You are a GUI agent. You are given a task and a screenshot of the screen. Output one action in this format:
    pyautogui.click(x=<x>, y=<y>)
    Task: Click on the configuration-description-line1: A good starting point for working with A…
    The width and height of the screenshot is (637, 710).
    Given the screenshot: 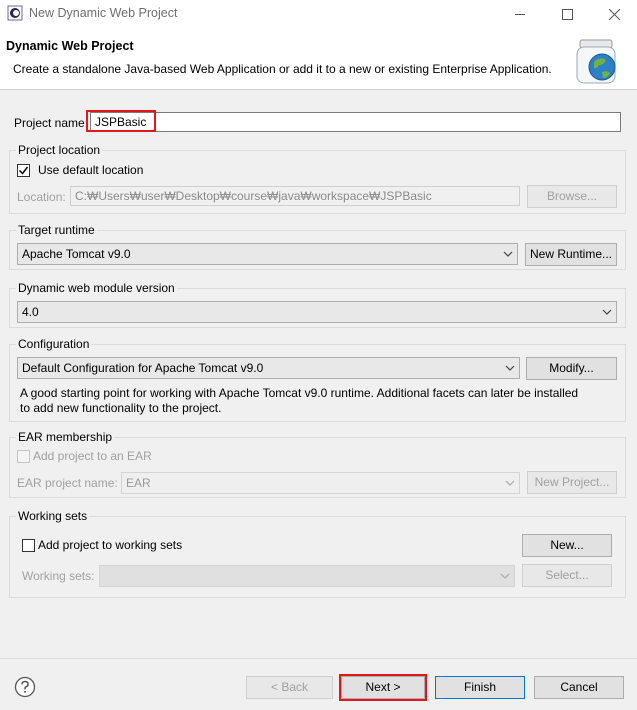 What is the action you would take?
    pyautogui.click(x=299, y=393)
    